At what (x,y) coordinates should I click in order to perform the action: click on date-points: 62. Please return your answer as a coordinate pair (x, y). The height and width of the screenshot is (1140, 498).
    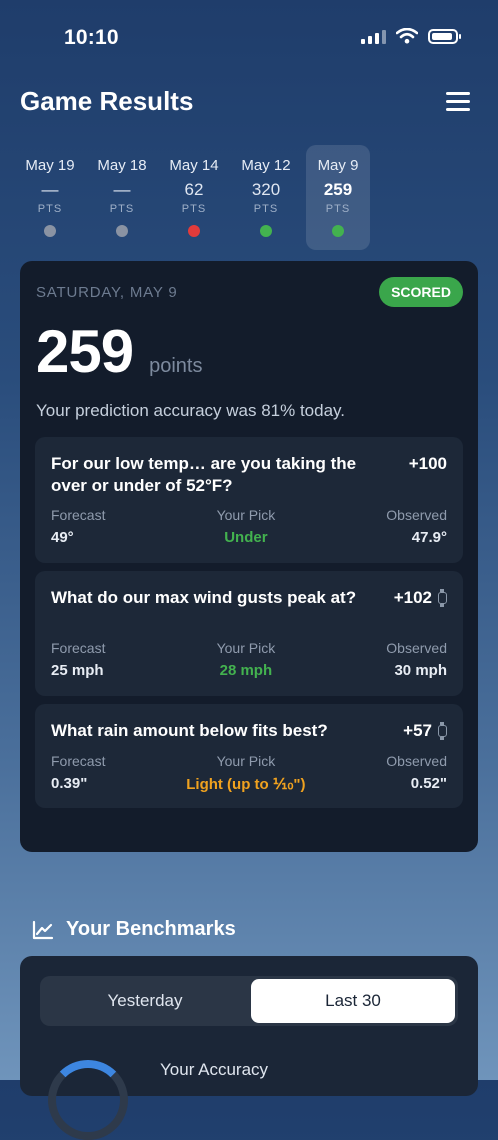
    Looking at the image, I should click on (194, 189).